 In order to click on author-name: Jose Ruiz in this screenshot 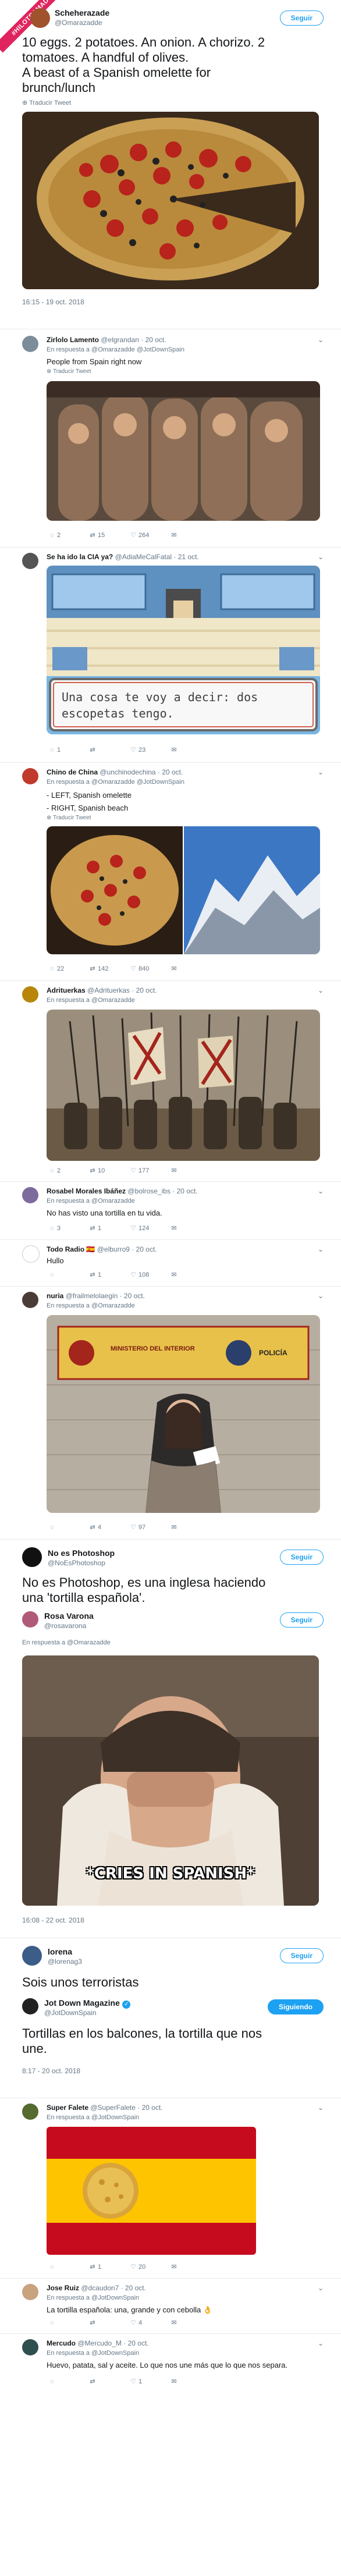, I will do `click(63, 2288)`.